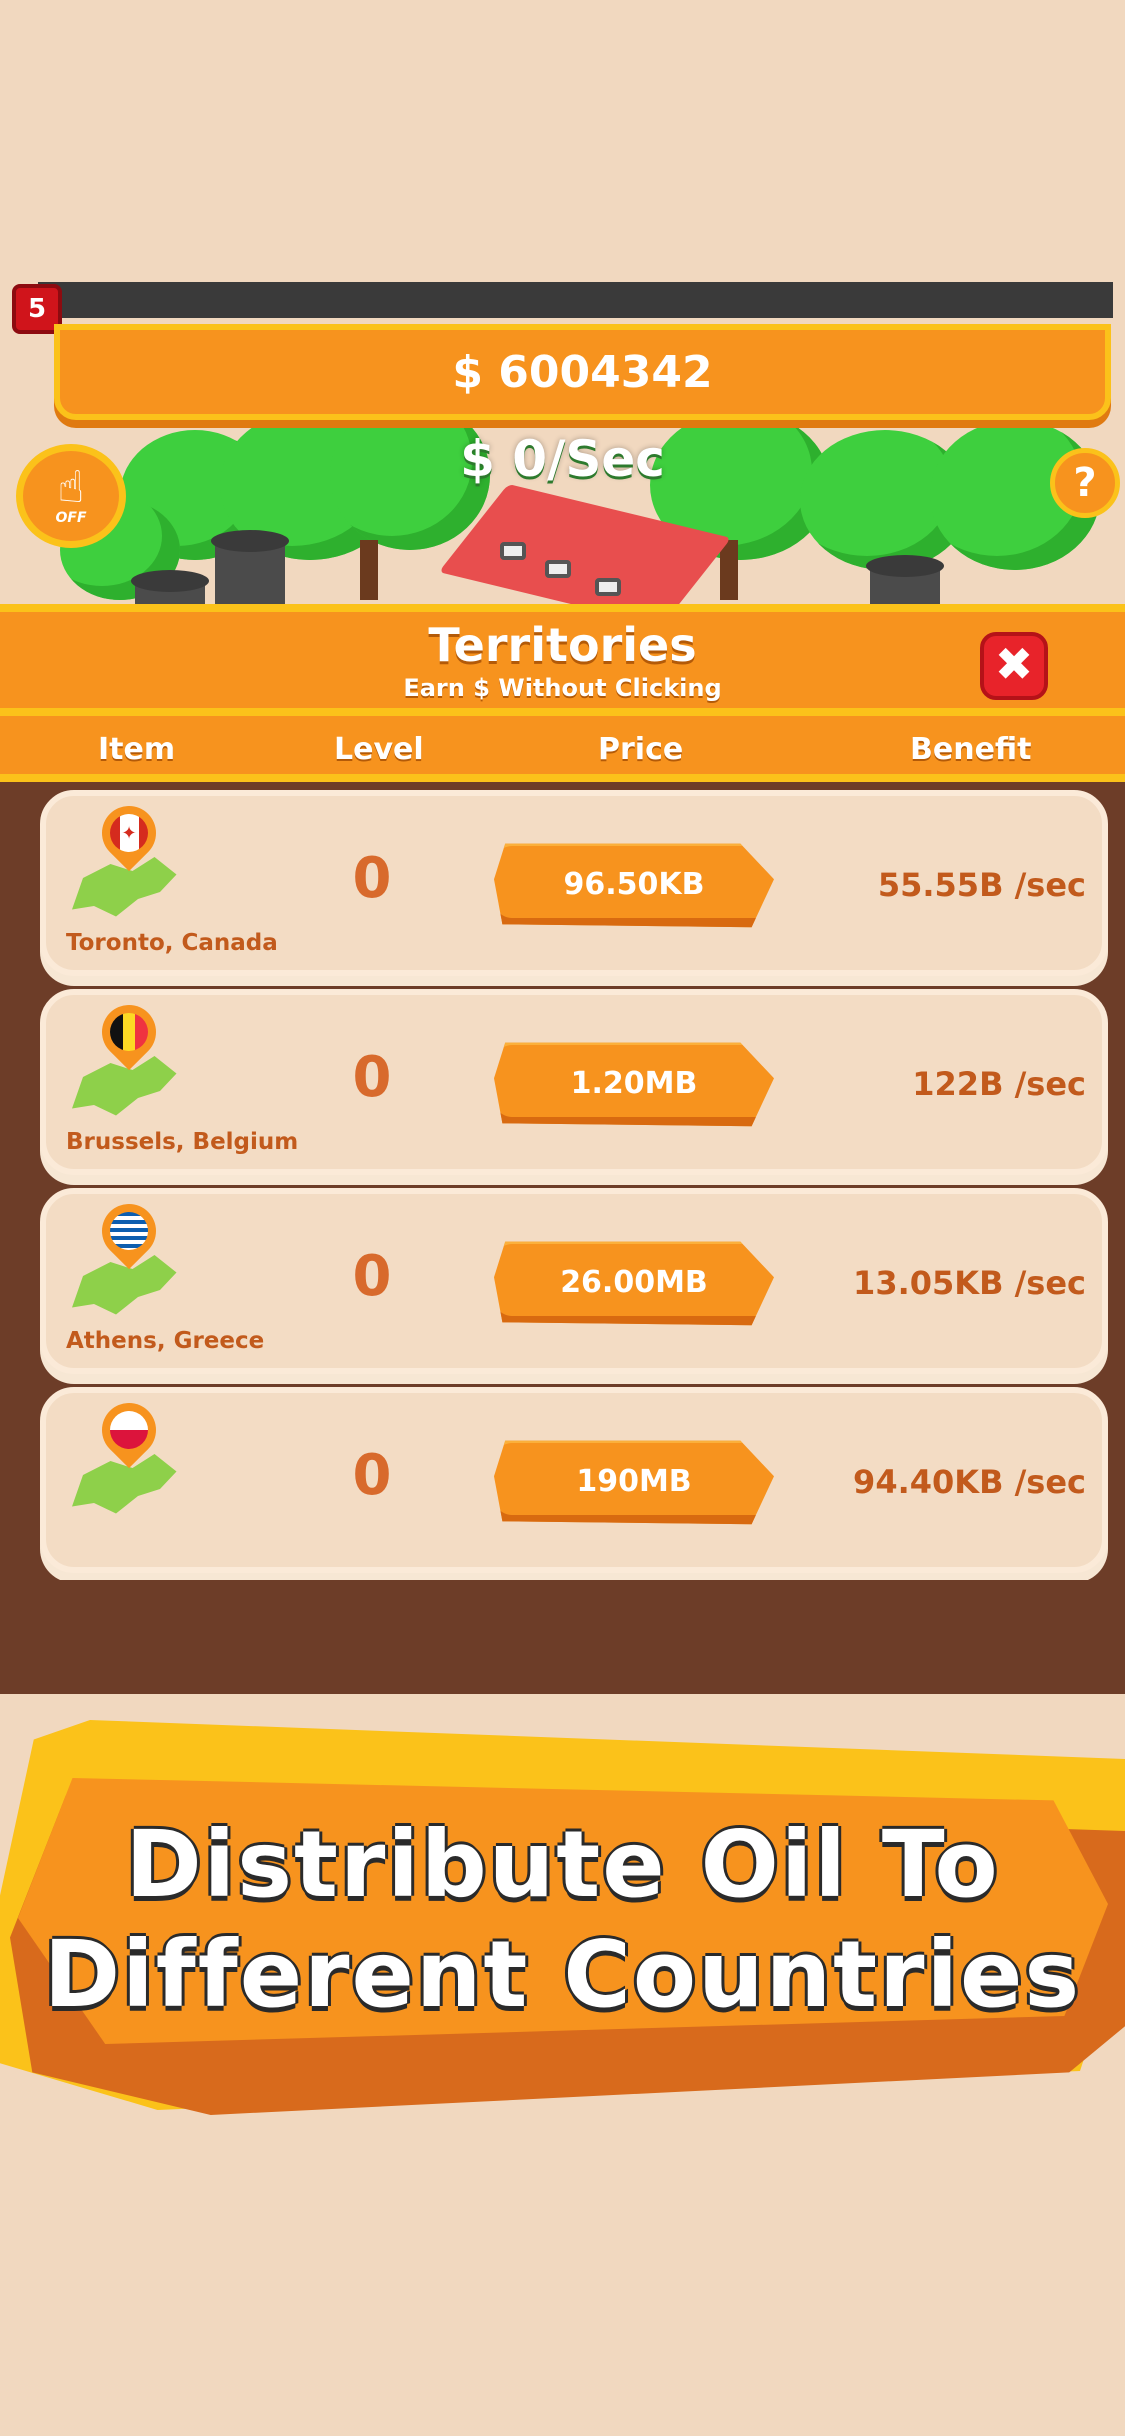 This screenshot has width=1125, height=2436. I want to click on territory-row: Athens, Greece 0 26.00MB 13.05KB /sec, so click(574, 1281).